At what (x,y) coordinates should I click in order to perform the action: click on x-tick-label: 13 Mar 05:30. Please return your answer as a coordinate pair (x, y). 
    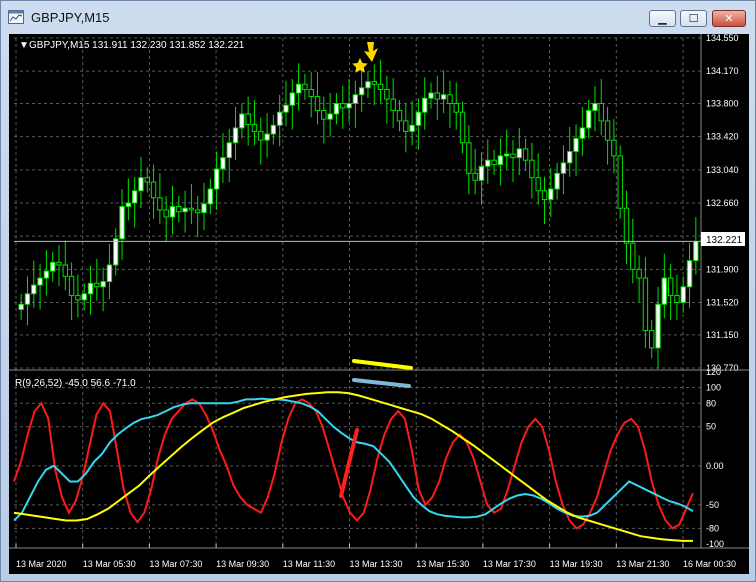
    Looking at the image, I should click on (109, 564).